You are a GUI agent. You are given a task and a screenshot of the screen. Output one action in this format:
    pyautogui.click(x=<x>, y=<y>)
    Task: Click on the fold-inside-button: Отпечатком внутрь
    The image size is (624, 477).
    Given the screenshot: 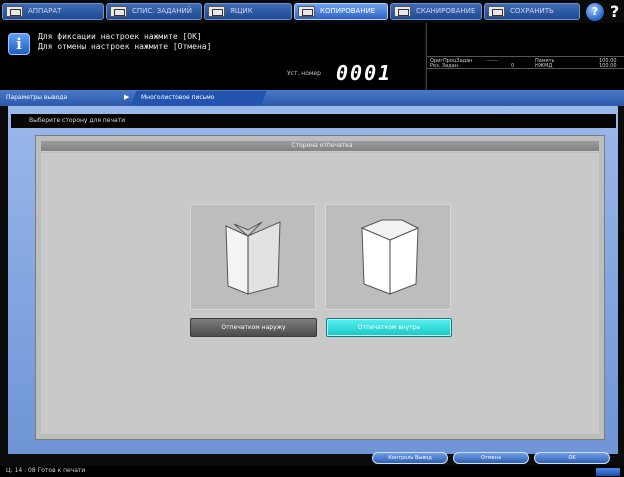 What is the action you would take?
    pyautogui.click(x=389, y=327)
    